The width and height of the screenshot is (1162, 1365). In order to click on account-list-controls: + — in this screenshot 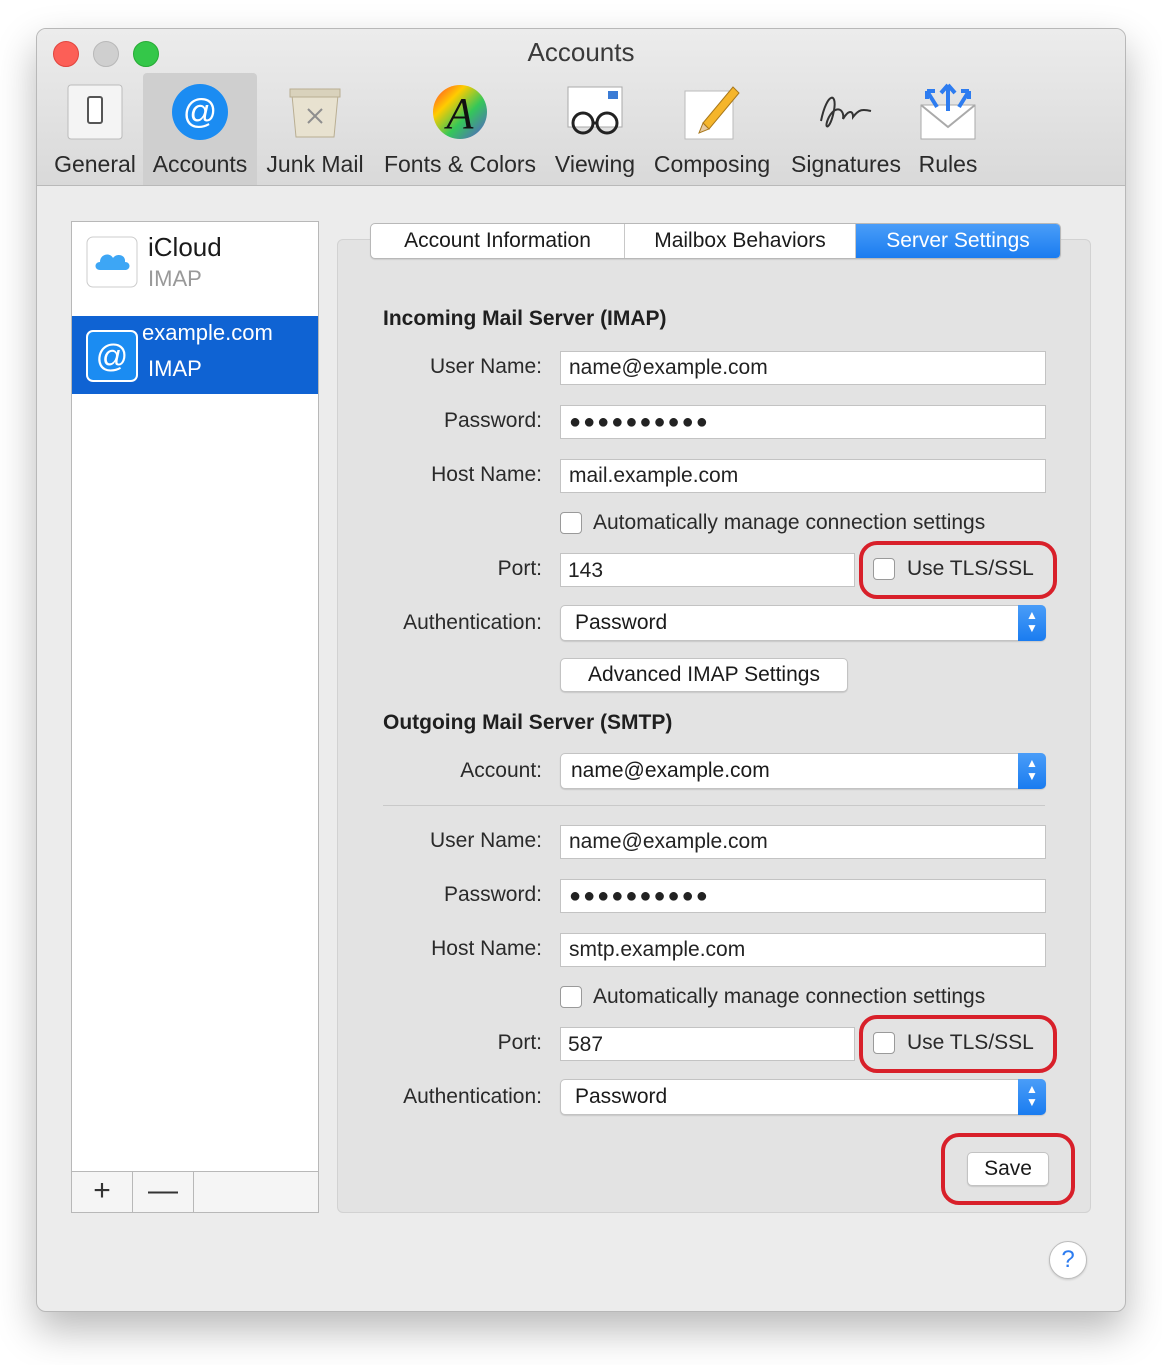, I will do `click(195, 1191)`.